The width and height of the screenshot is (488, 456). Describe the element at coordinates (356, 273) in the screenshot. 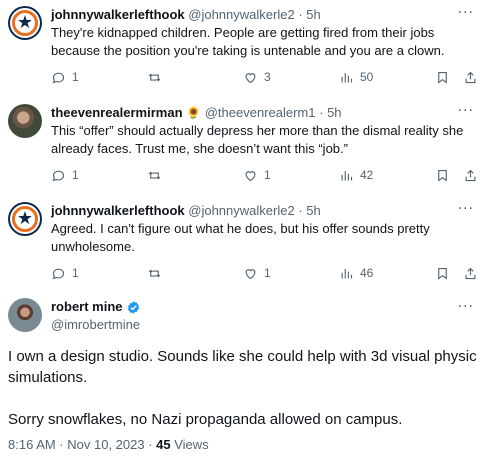

I see `views-button: 46` at that location.